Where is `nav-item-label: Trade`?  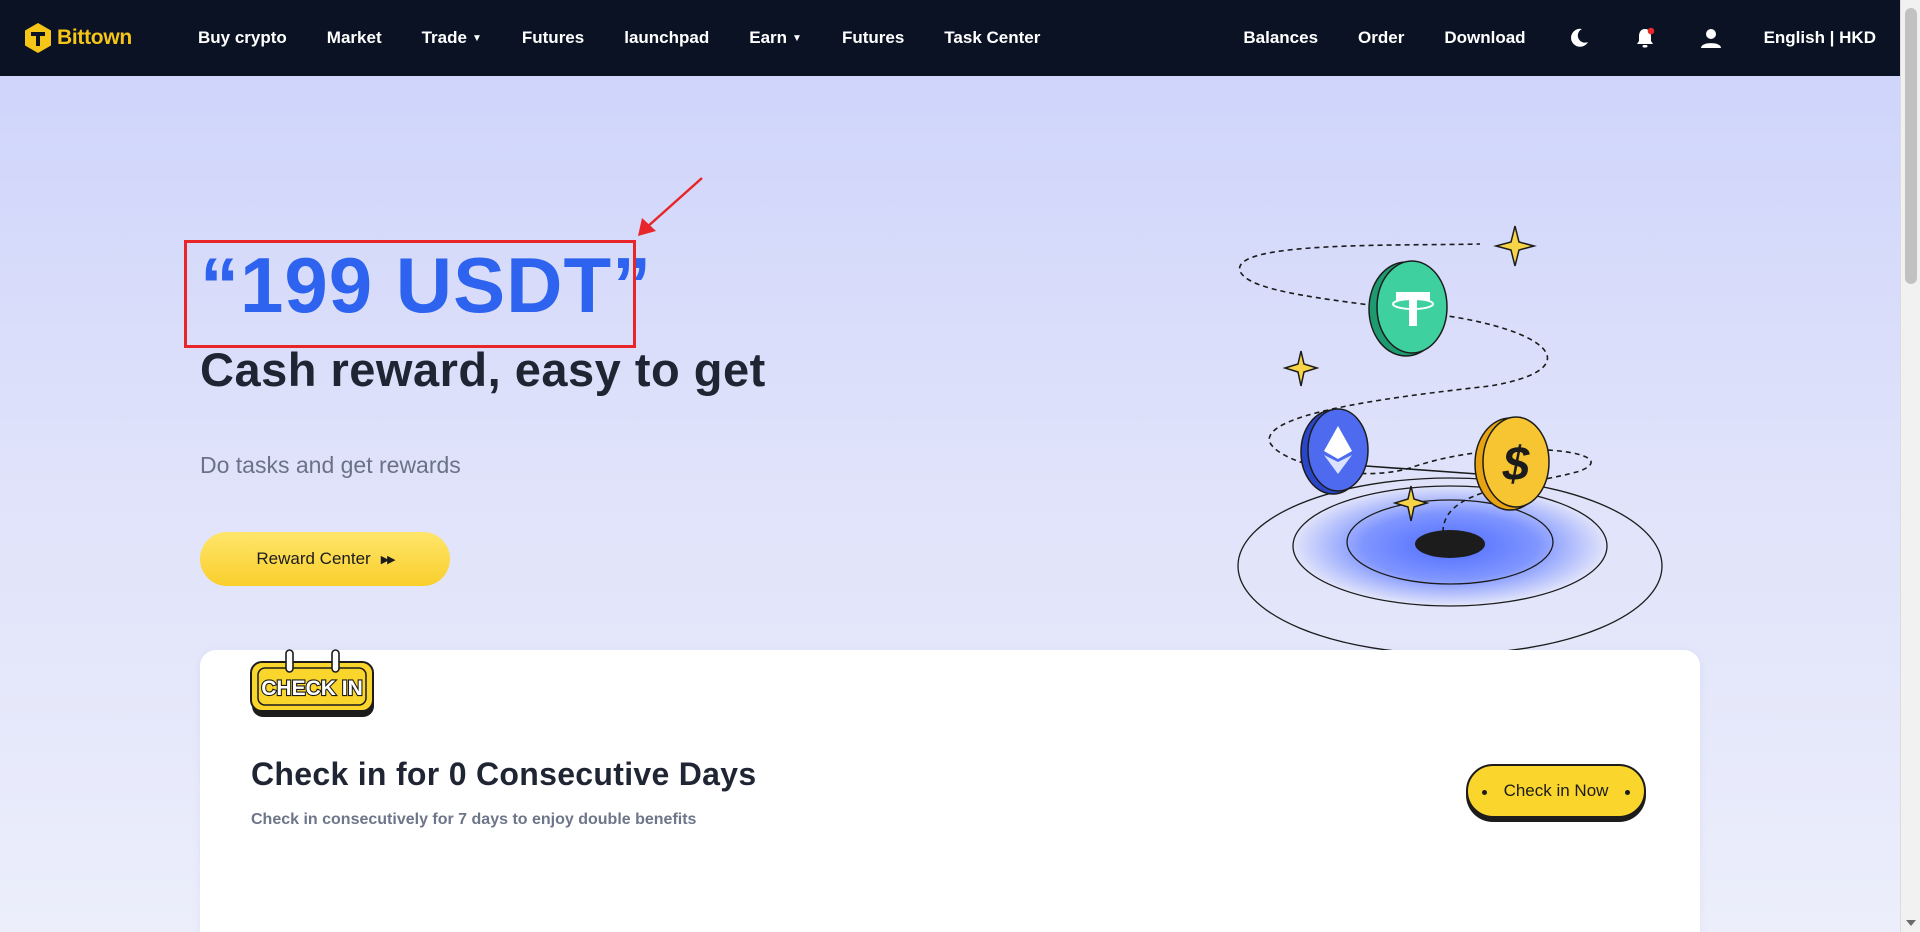
nav-item-label: Trade is located at coordinates (444, 37).